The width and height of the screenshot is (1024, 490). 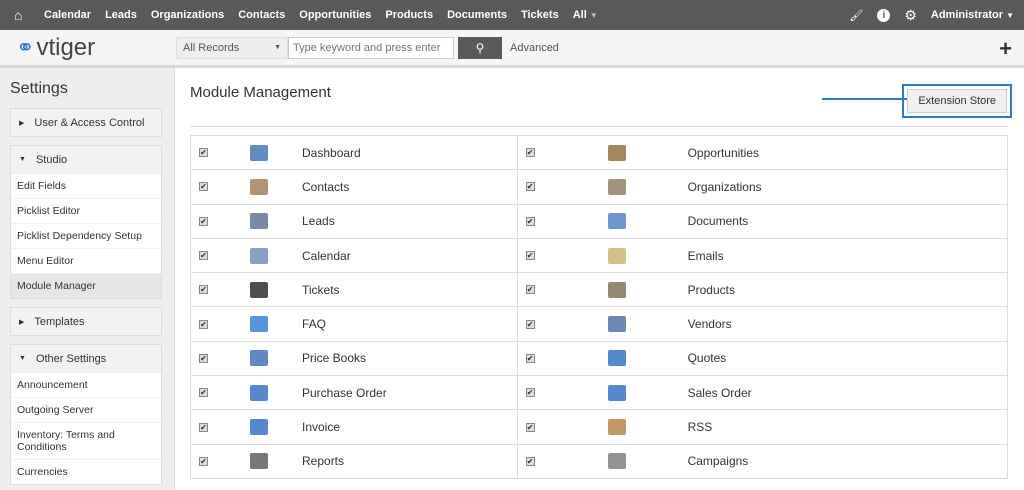 What do you see at coordinates (318, 221) in the screenshot?
I see `module-name: Leads` at bounding box center [318, 221].